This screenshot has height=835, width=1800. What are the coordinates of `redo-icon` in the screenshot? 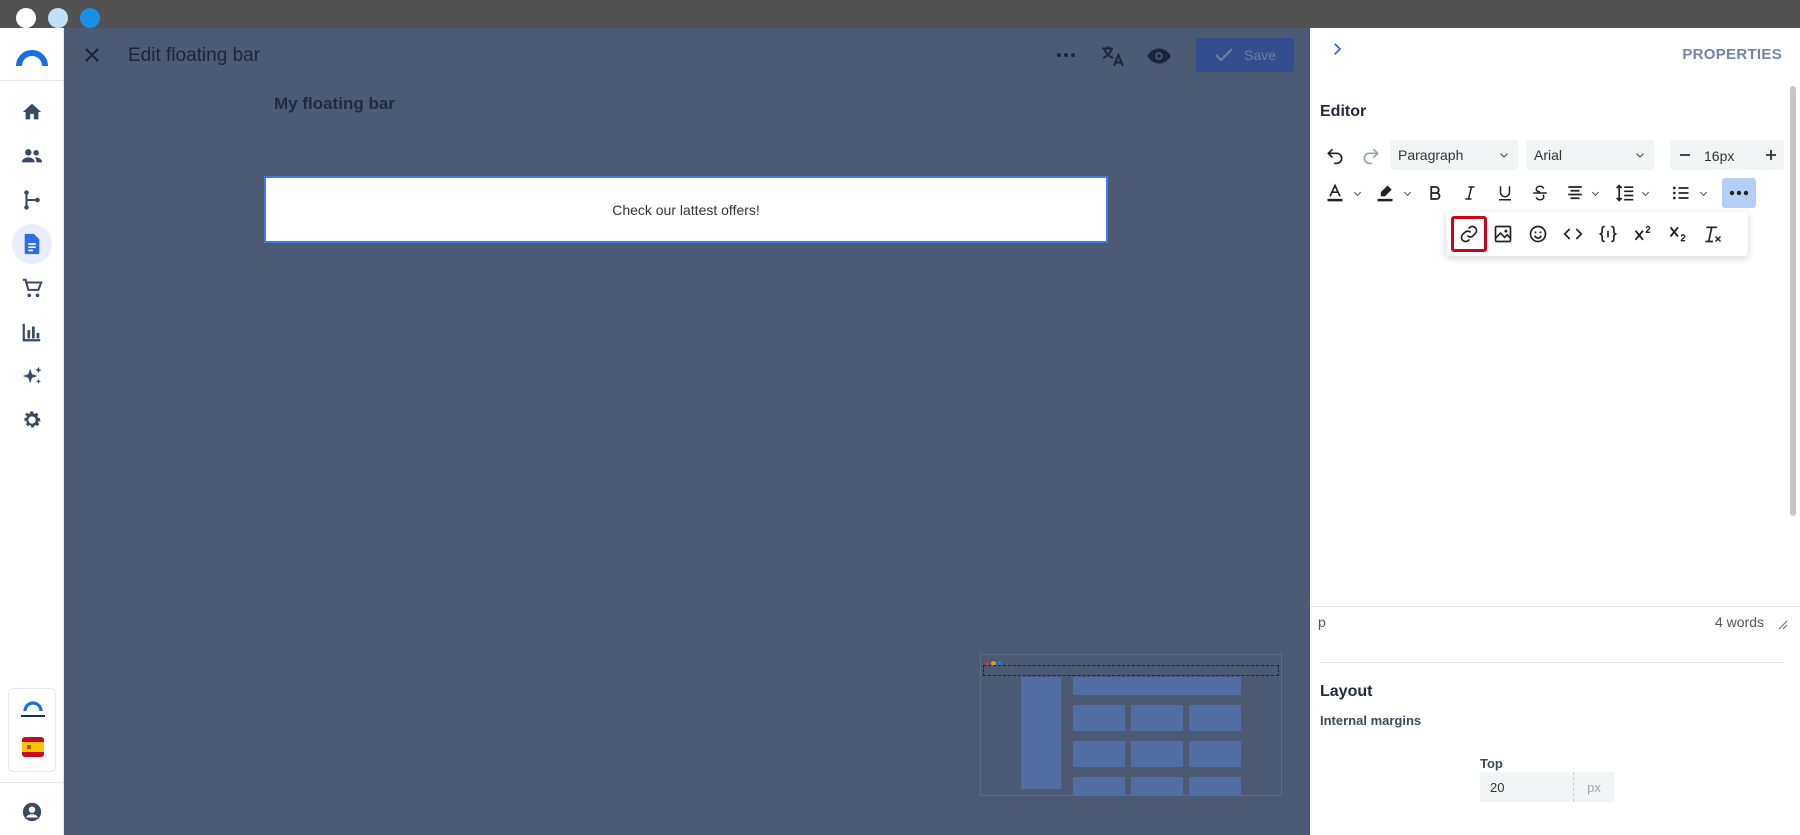 It's located at (1371, 155).